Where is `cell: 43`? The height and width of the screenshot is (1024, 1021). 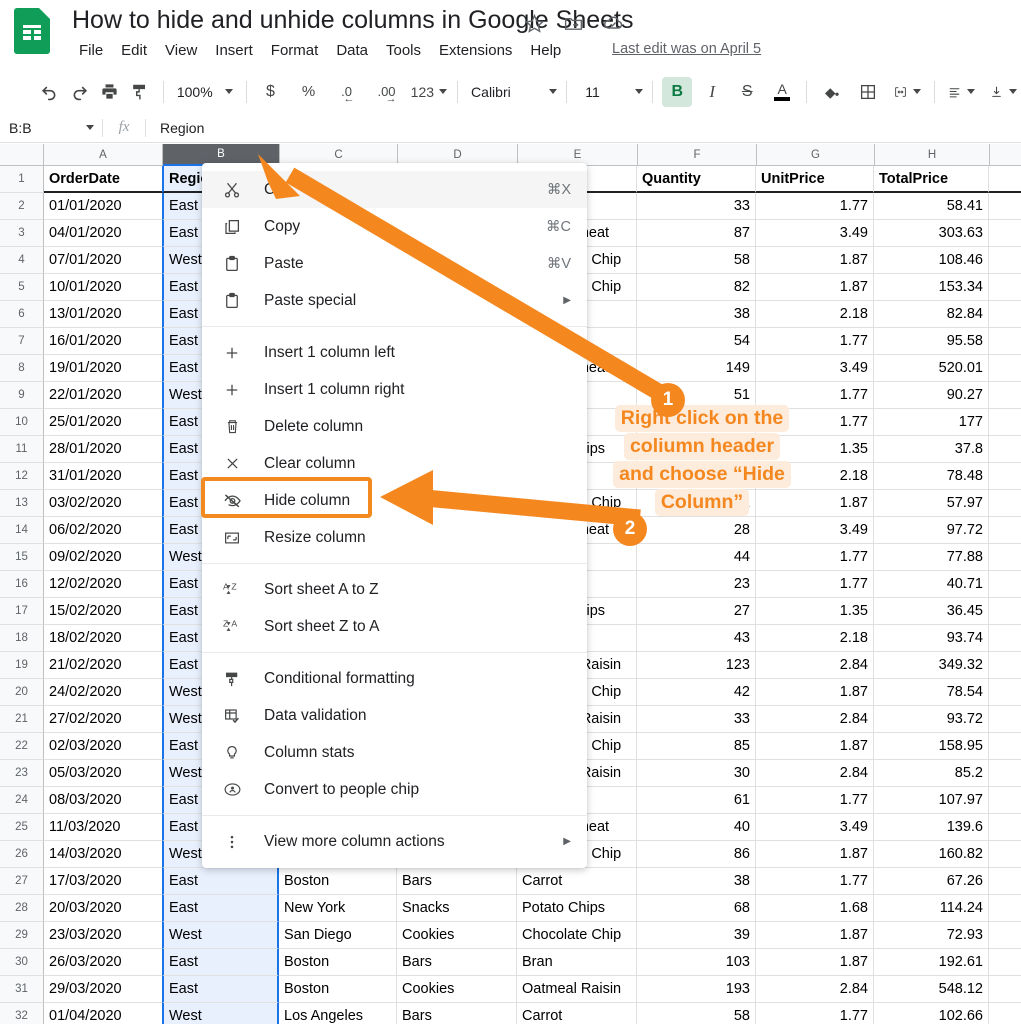 cell: 43 is located at coordinates (696, 638).